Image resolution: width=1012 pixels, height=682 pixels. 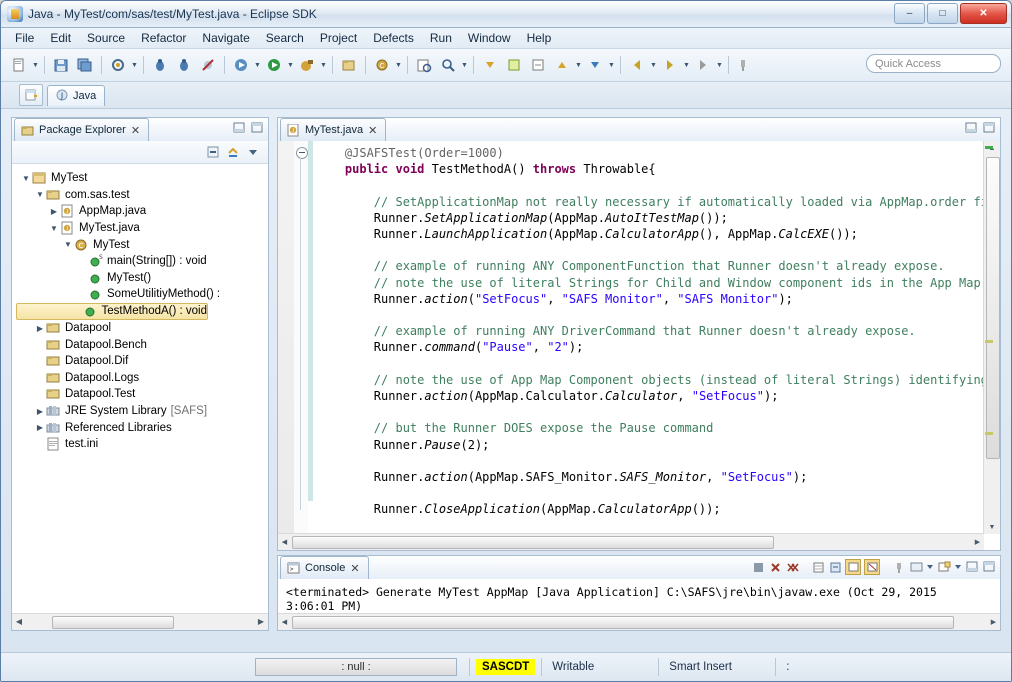 What do you see at coordinates (112, 311) in the screenshot?
I see `tree-item-testmethoda: TestMethodA() : void` at bounding box center [112, 311].